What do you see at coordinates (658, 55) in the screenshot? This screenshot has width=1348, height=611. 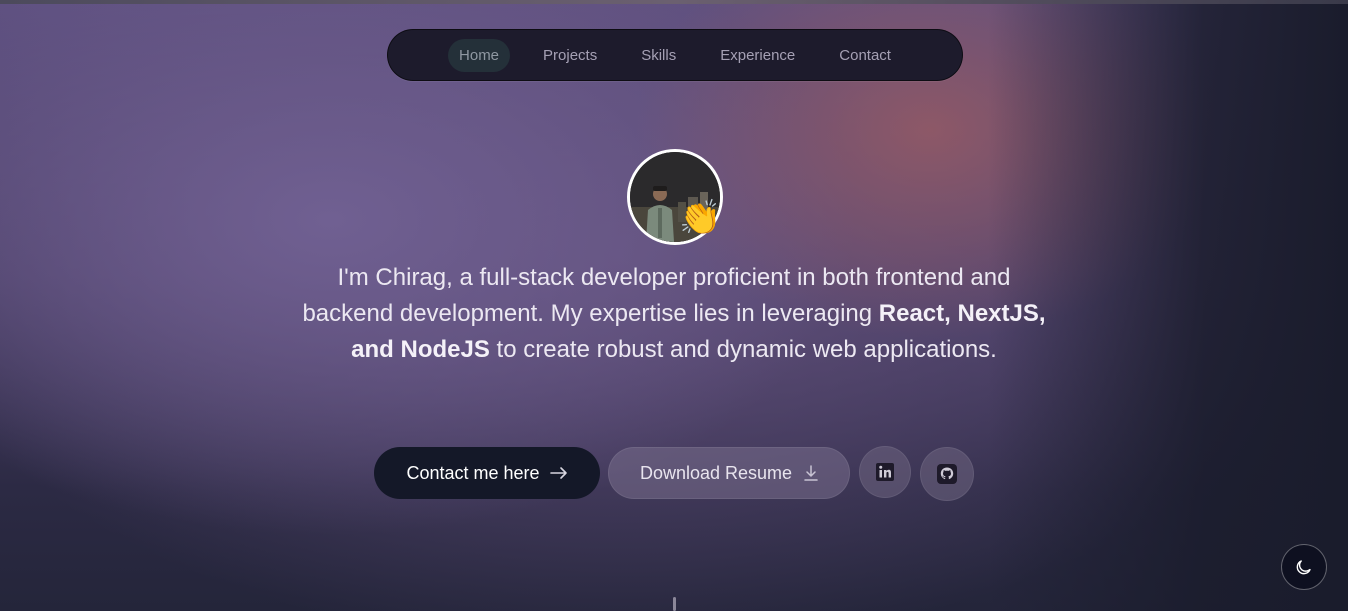 I see `nav-item-skills: Skills` at bounding box center [658, 55].